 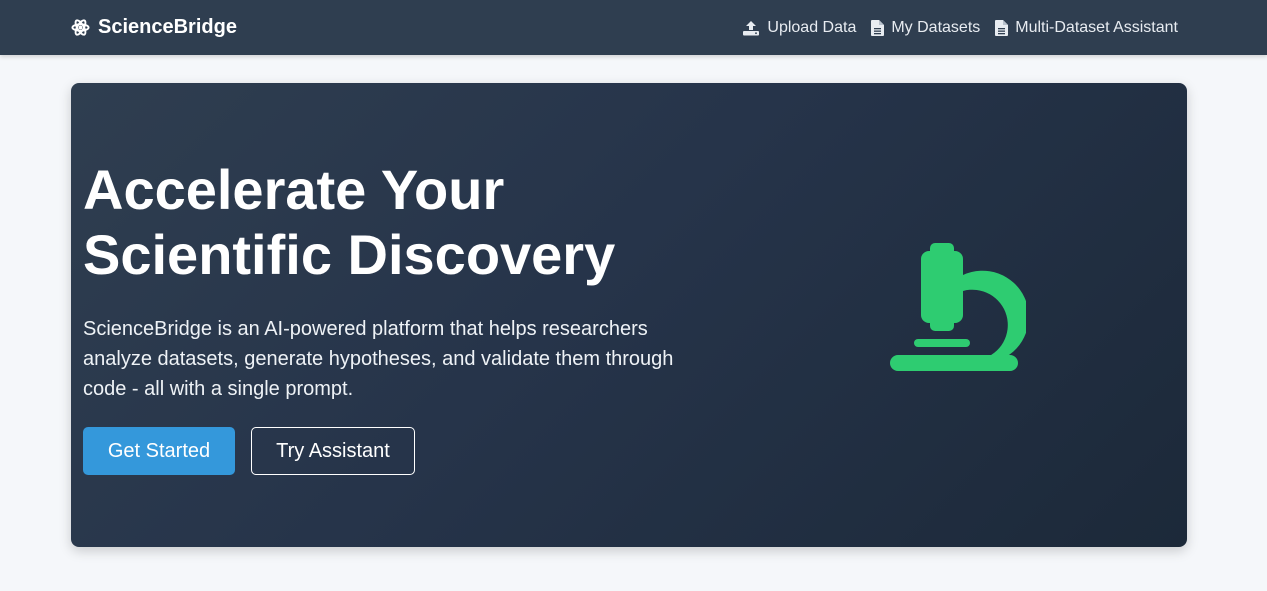 I want to click on upload-icon, so click(x=751, y=28).